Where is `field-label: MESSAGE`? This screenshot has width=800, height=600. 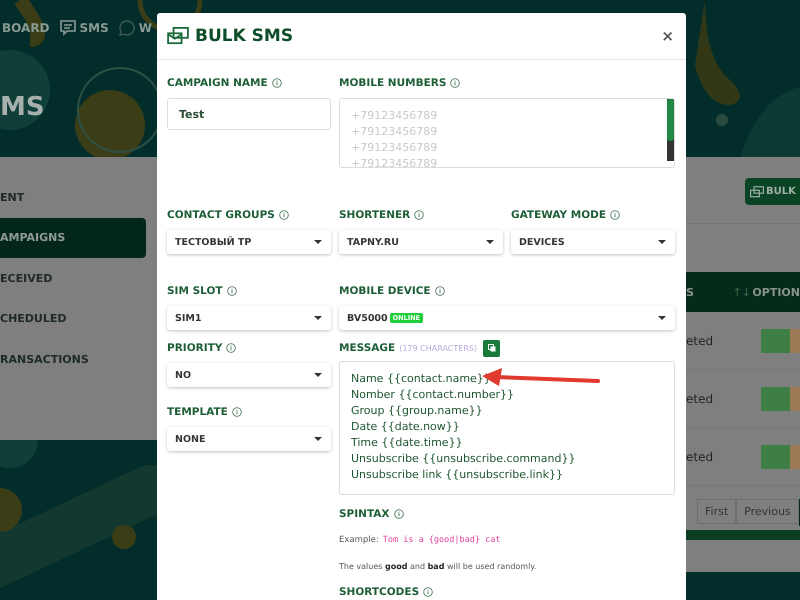
field-label: MESSAGE is located at coordinates (367, 348).